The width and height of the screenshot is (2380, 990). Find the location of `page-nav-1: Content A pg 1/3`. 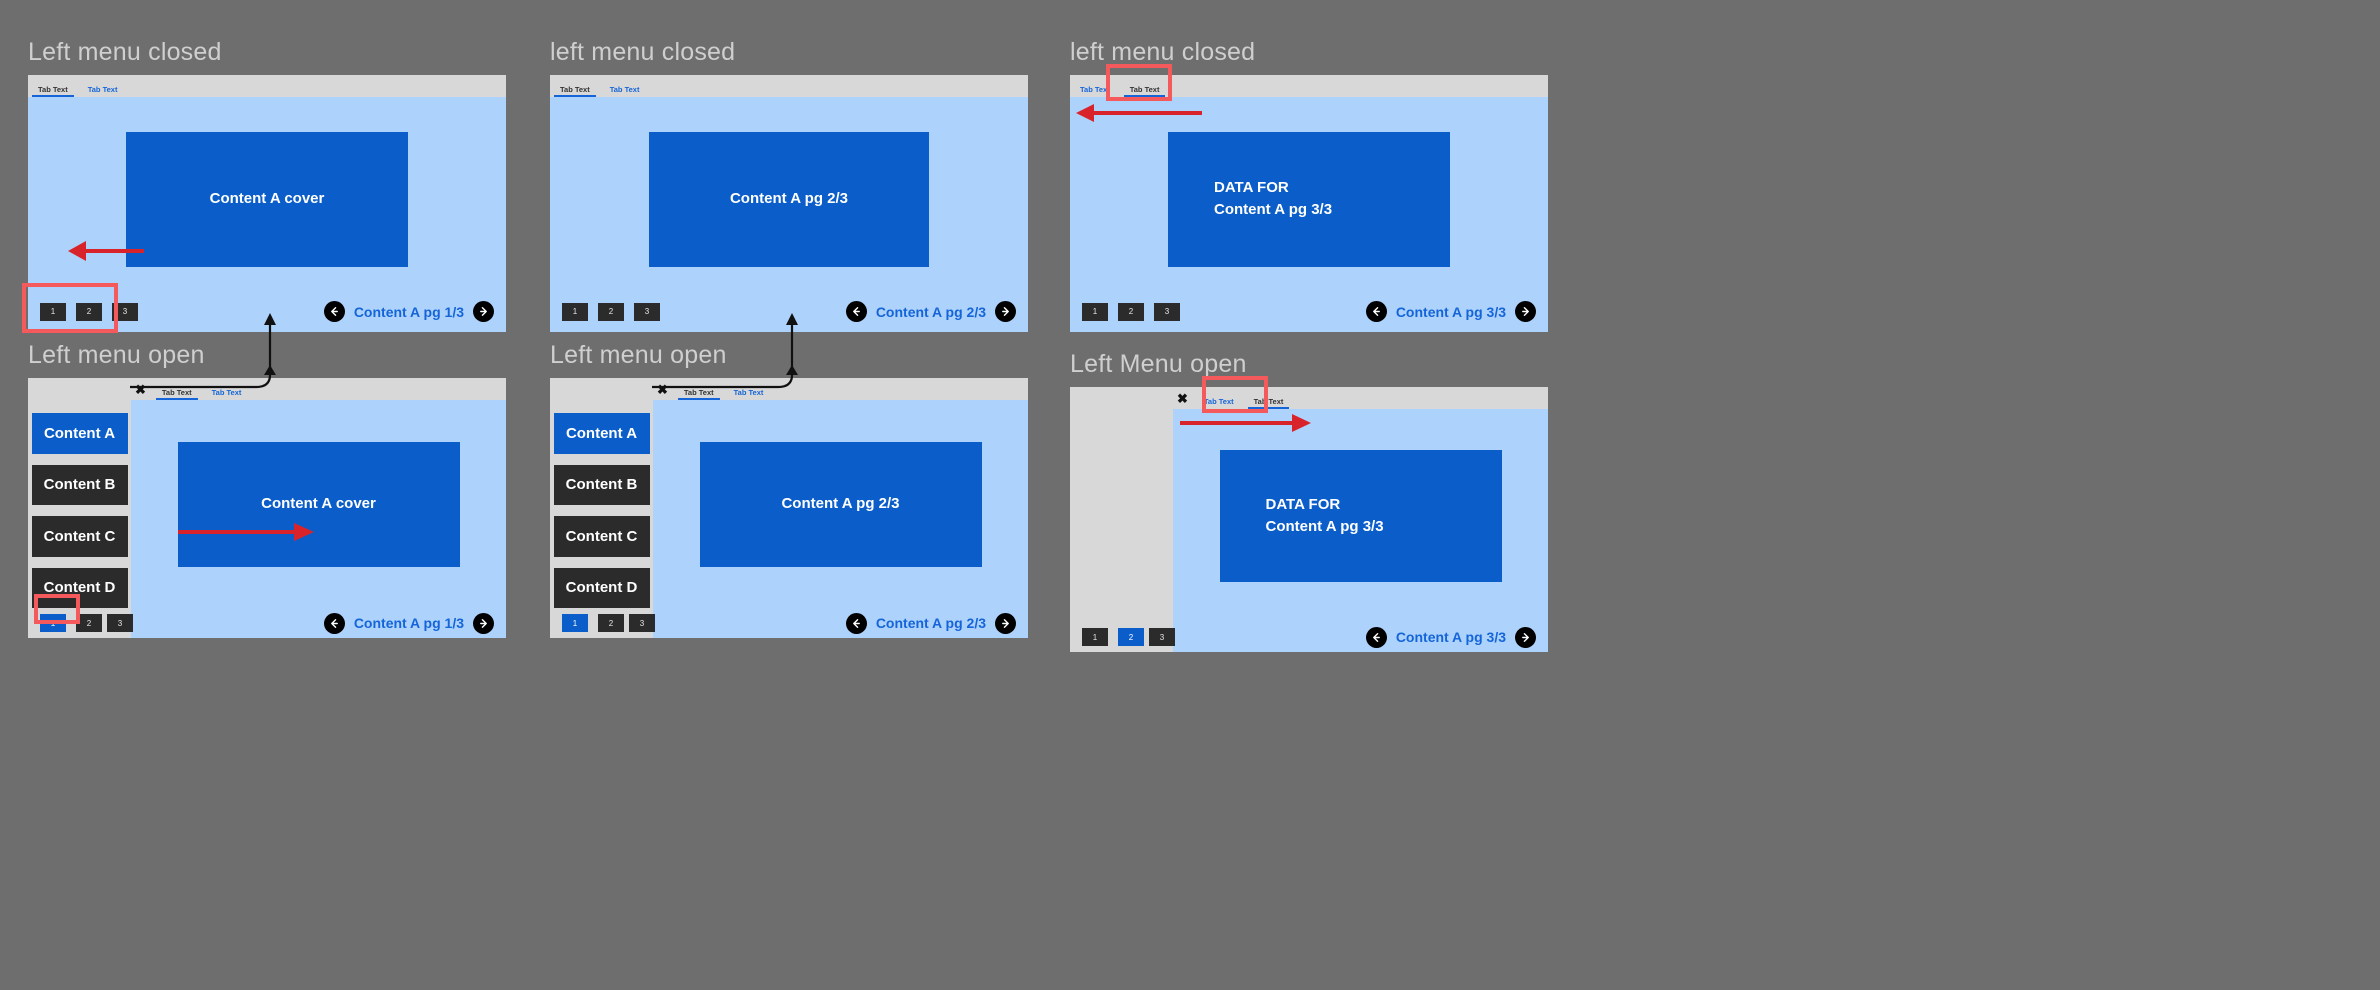

page-nav-1: Content A pg 1/3 is located at coordinates (408, 311).